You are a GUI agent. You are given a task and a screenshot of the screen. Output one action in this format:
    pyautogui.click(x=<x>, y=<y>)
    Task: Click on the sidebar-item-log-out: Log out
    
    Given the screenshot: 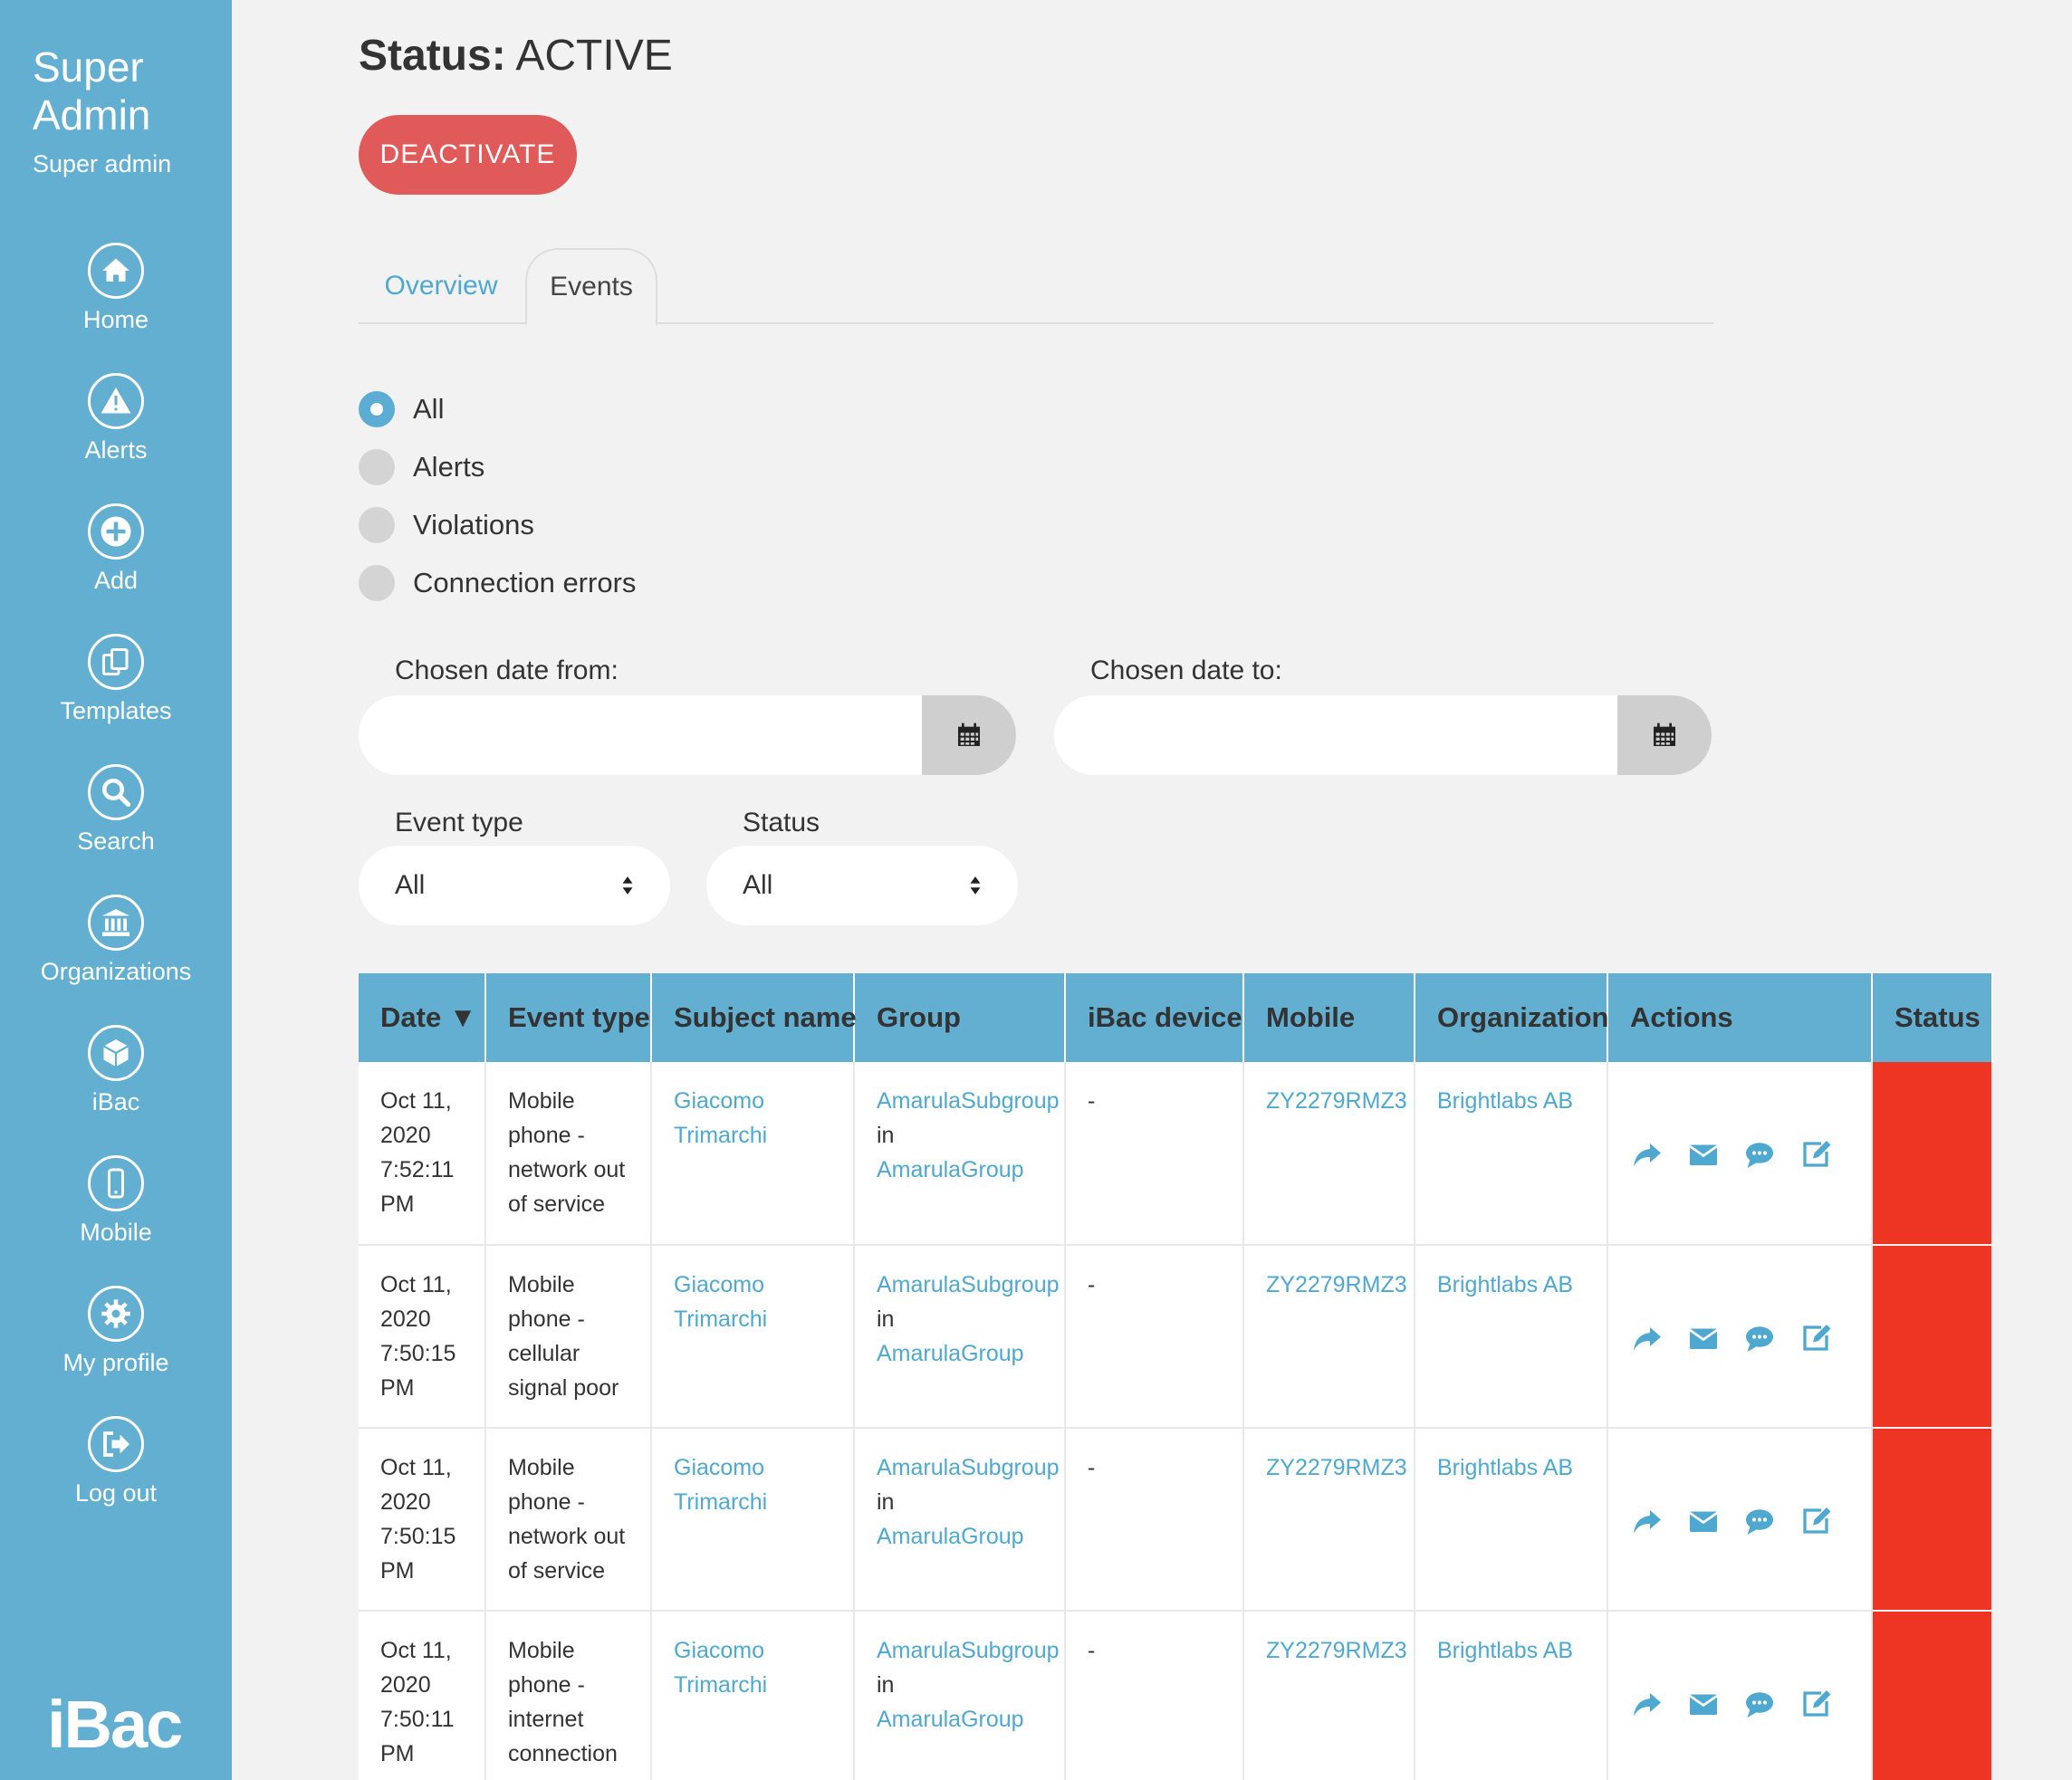 What is the action you would take?
    pyautogui.click(x=116, y=1461)
    